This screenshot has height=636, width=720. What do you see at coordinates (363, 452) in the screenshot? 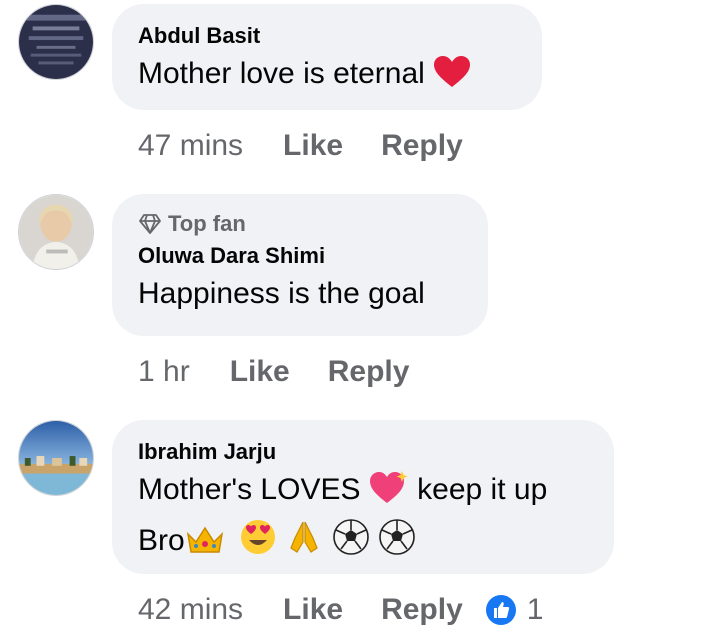
I see `author-name: Ibrahim Jarju` at bounding box center [363, 452].